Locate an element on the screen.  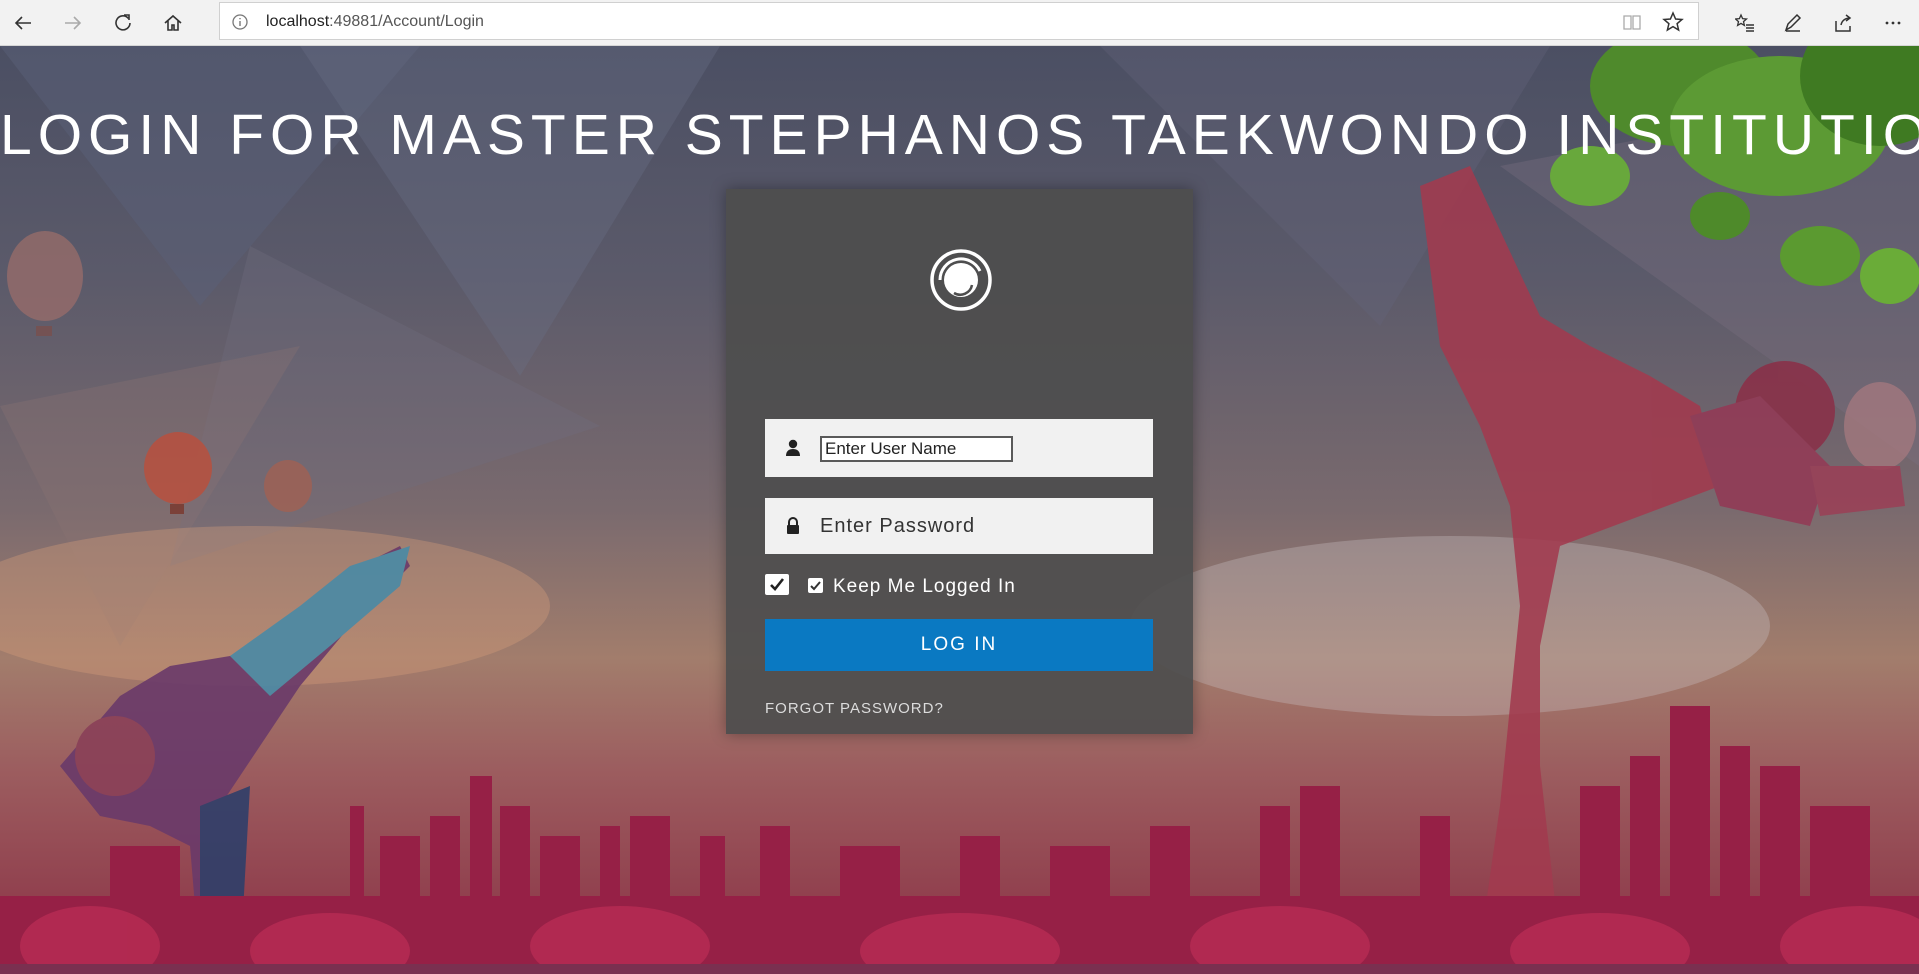
reading-view-icon is located at coordinates (1632, 22).